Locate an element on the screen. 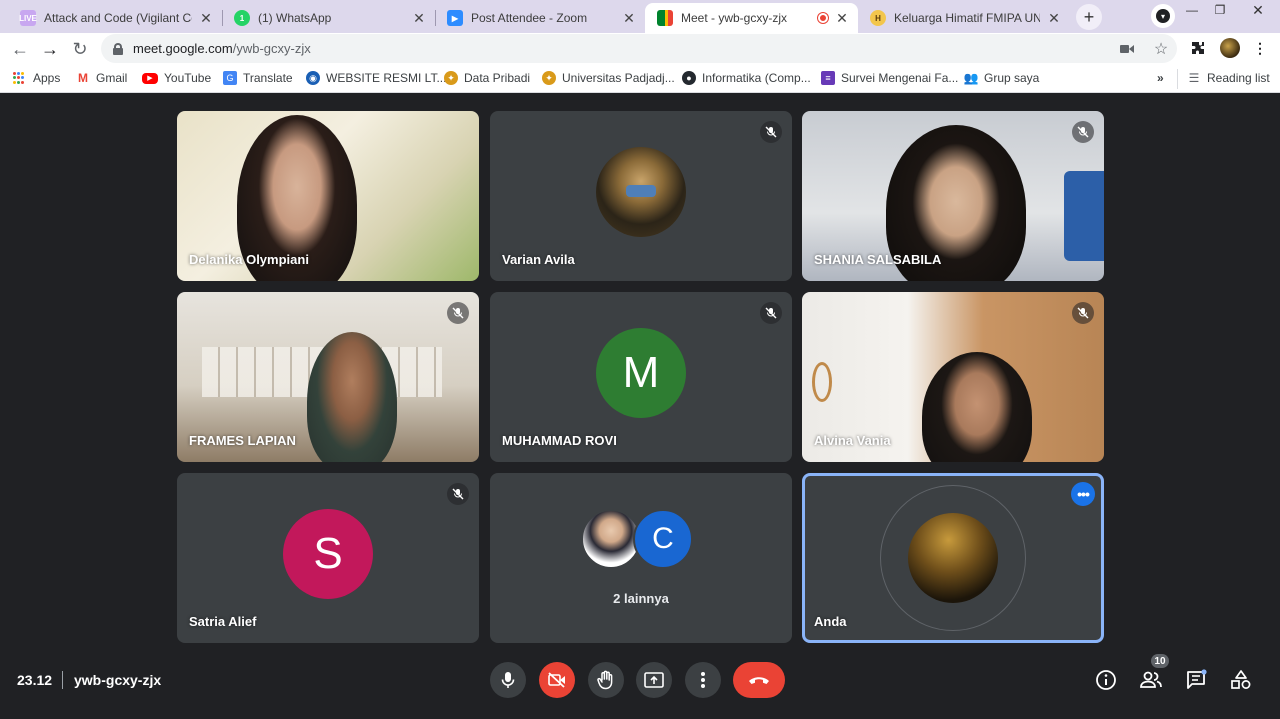 Image resolution: width=1280 pixels, height=719 pixels. tab-himatif: H Keluarga Himatif FMIPA UNPAD ✕ is located at coordinates (964, 18).